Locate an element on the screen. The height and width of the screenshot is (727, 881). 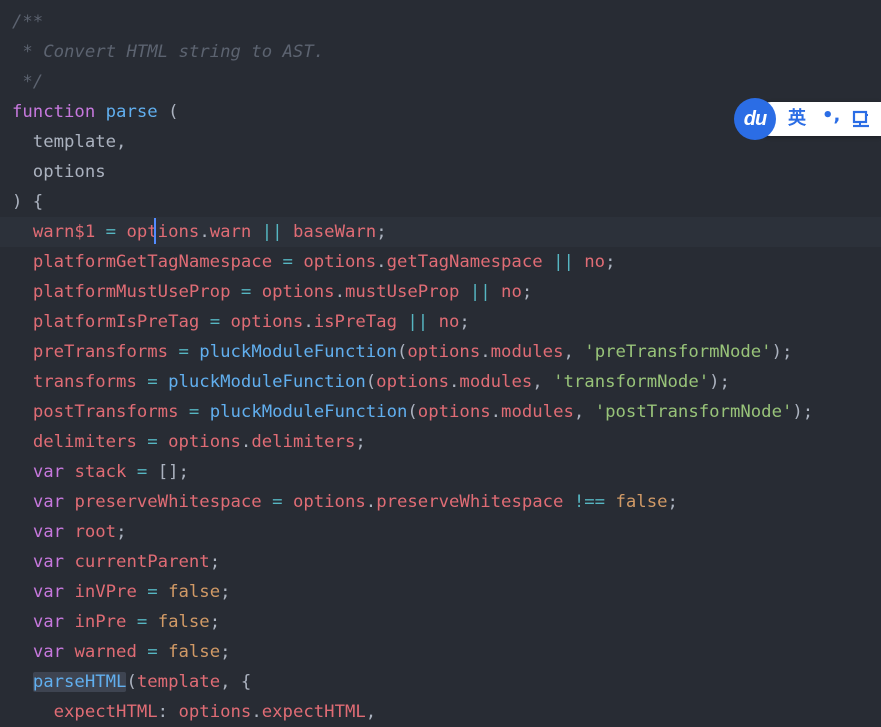
code-line: var inVPre = false; is located at coordinates (440, 592).